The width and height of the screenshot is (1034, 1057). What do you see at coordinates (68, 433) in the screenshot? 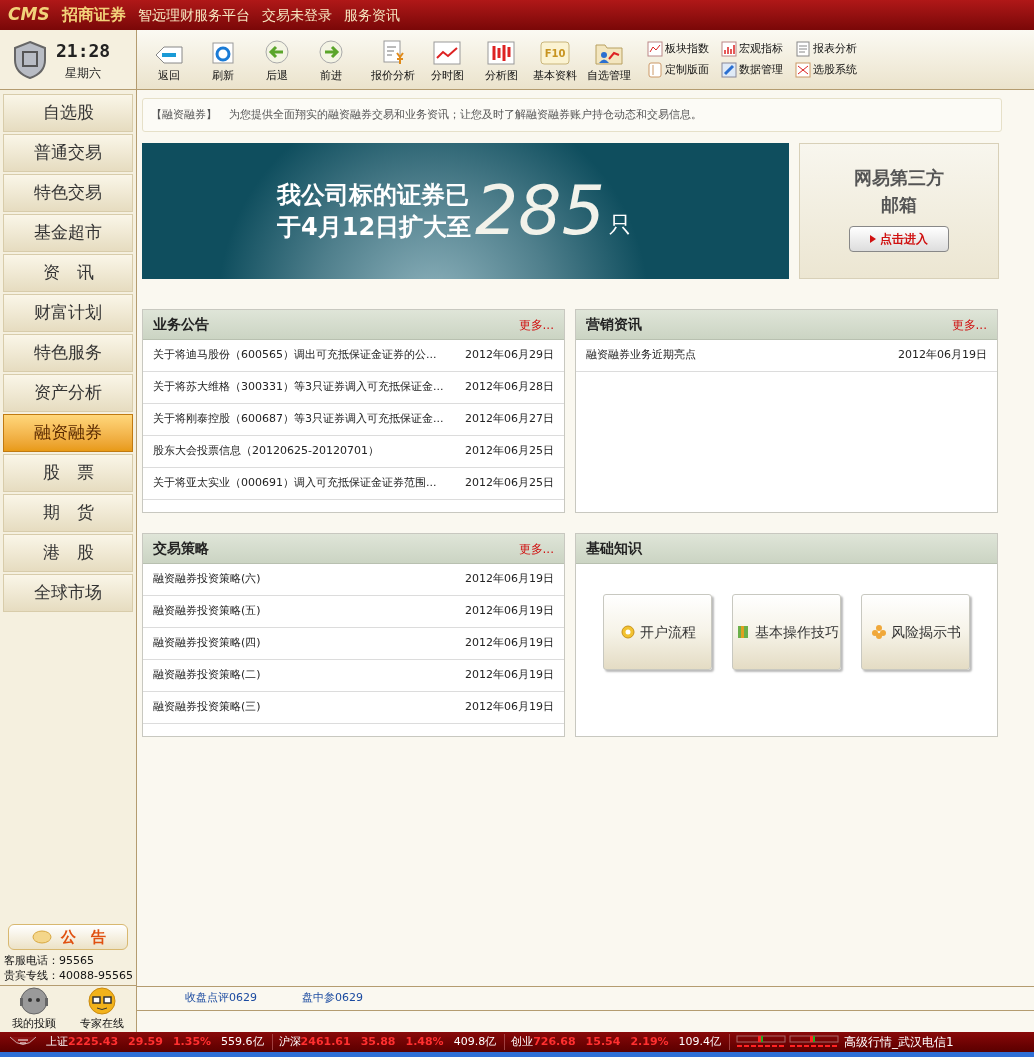
I see `sidebar-item: 融资融券` at bounding box center [68, 433].